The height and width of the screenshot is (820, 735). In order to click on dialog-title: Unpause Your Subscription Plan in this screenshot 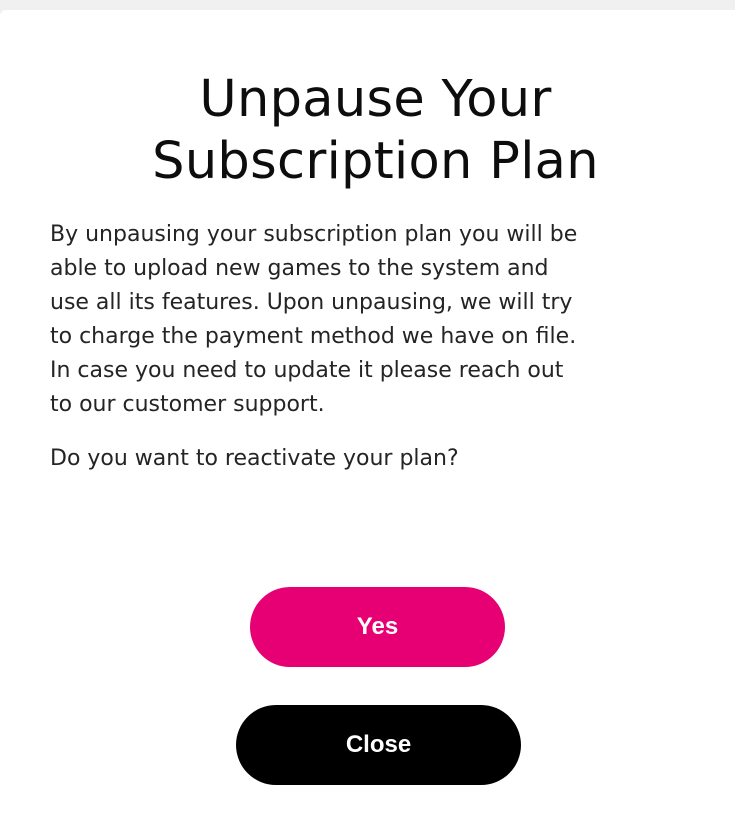, I will do `click(375, 130)`.